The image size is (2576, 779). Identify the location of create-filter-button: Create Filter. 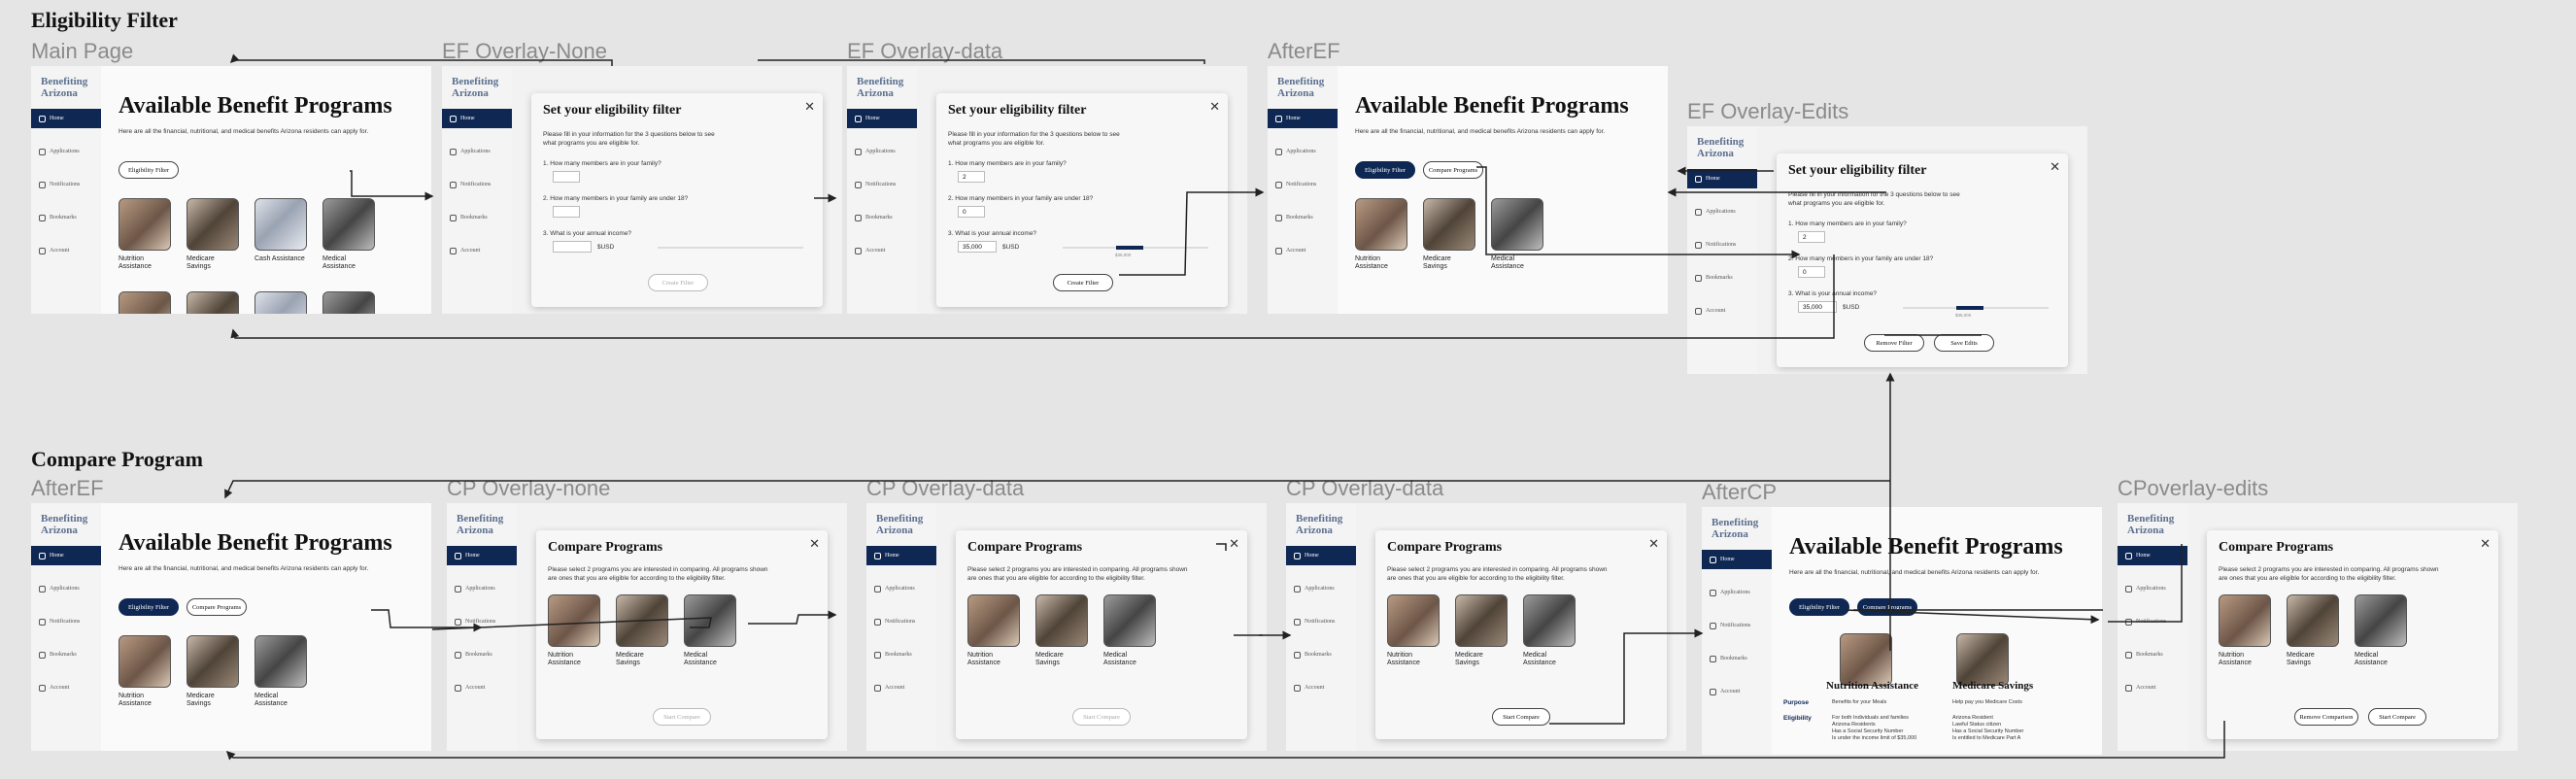
(678, 282).